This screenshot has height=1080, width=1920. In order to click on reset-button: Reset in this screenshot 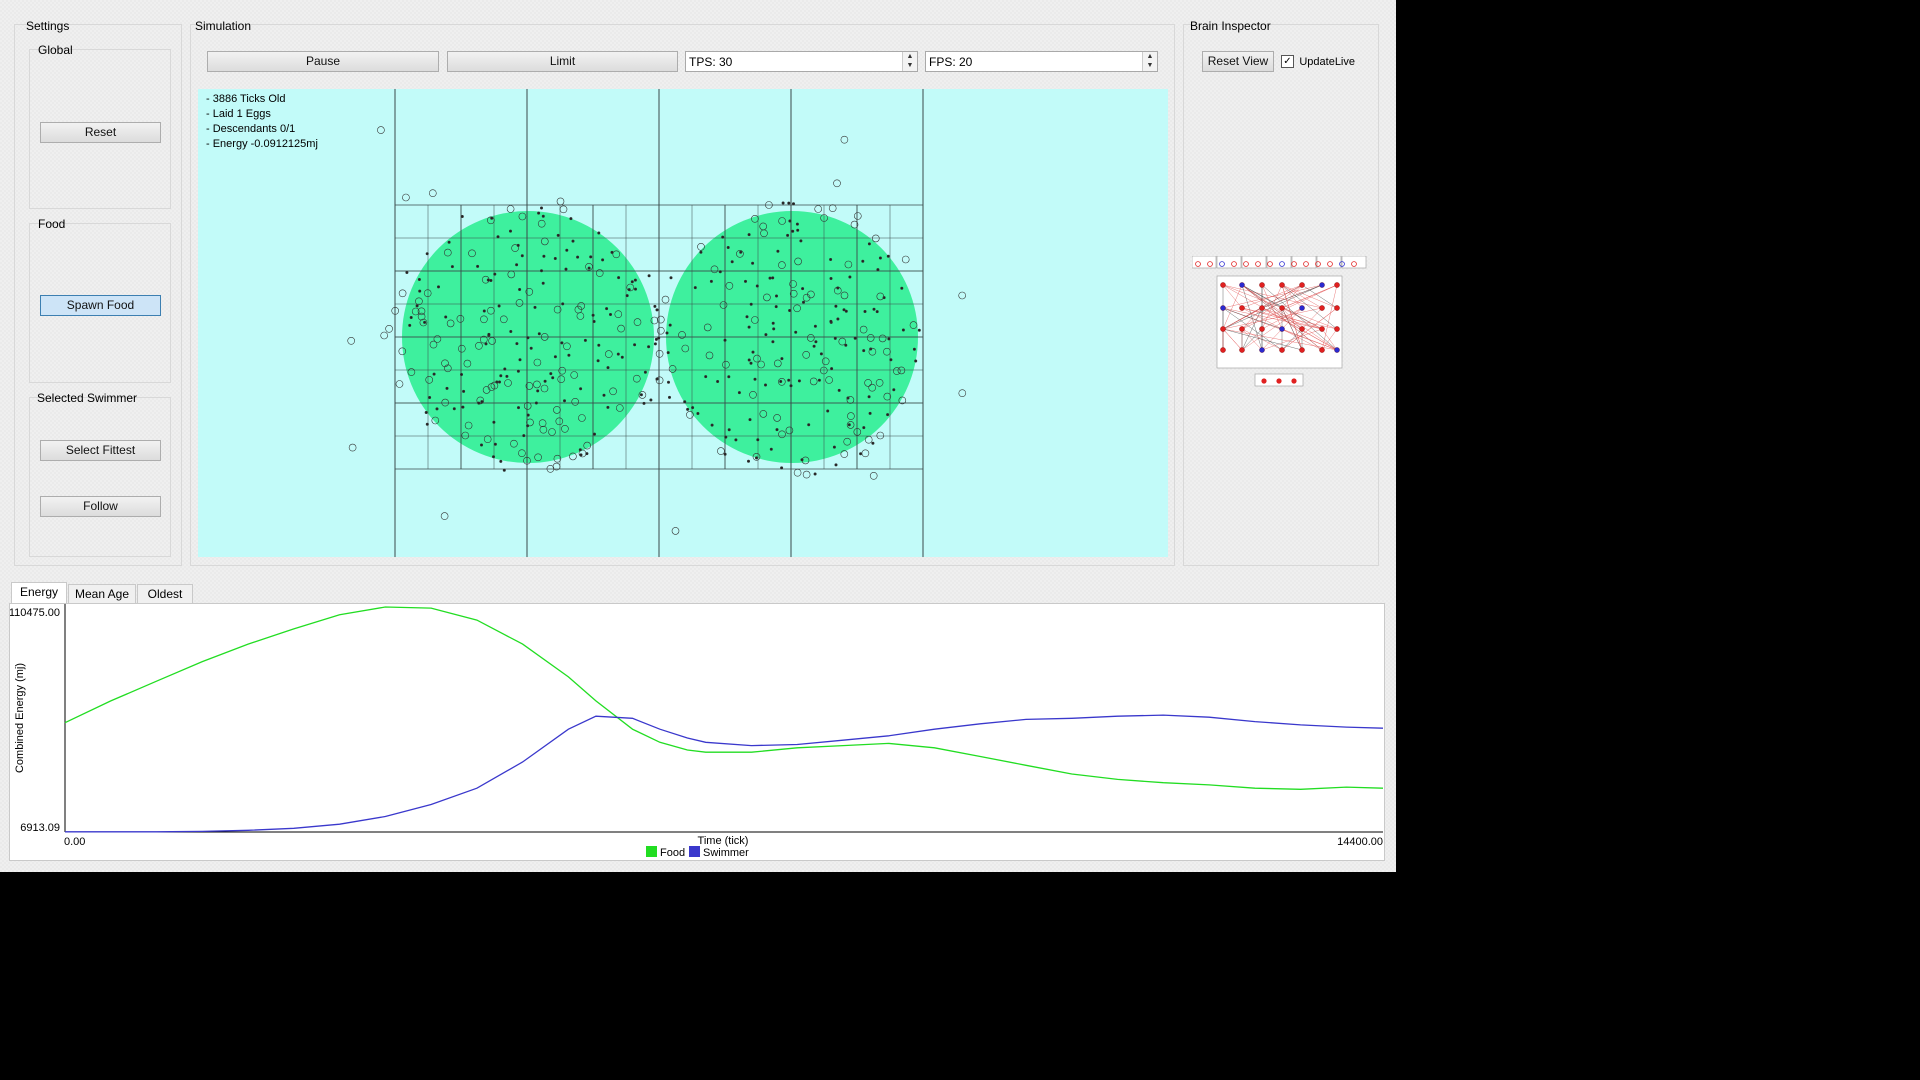, I will do `click(100, 132)`.